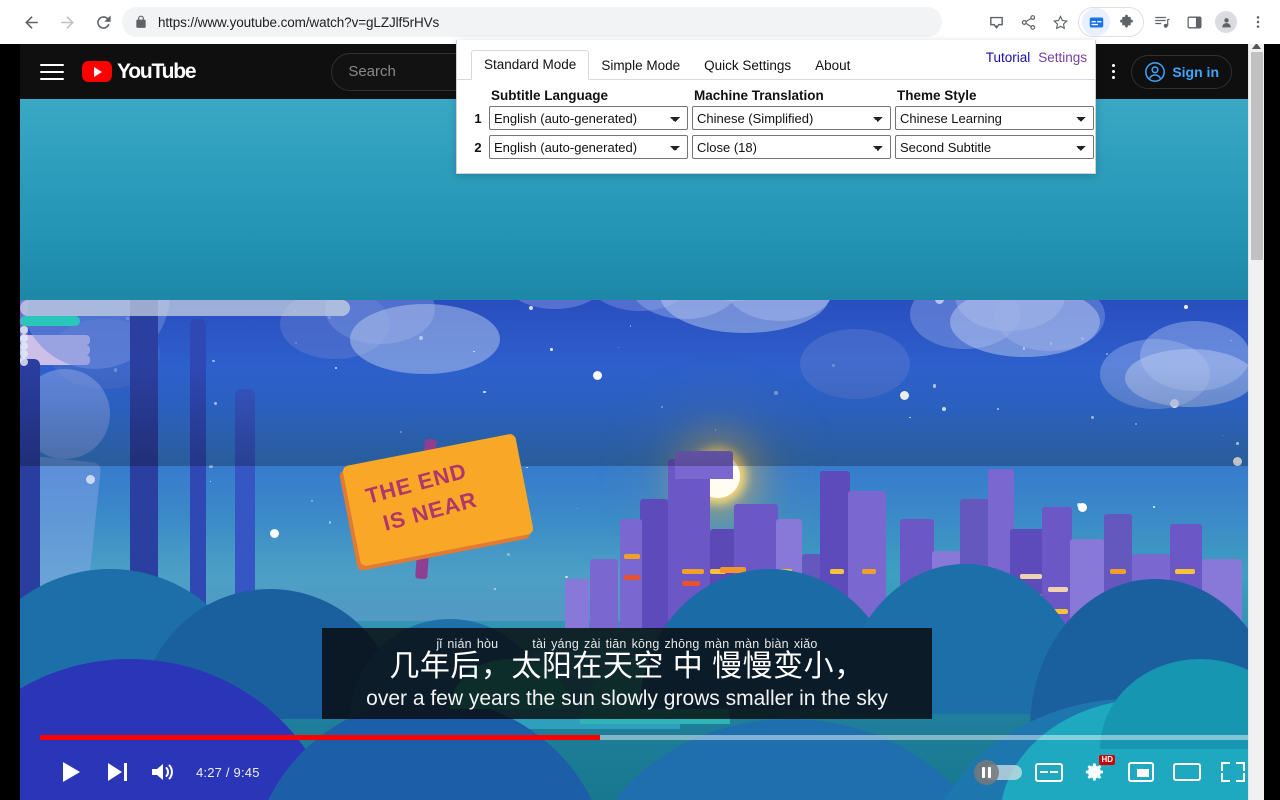 This screenshot has height=800, width=1280. What do you see at coordinates (97, 71) in the screenshot?
I see `youtube-play-icon` at bounding box center [97, 71].